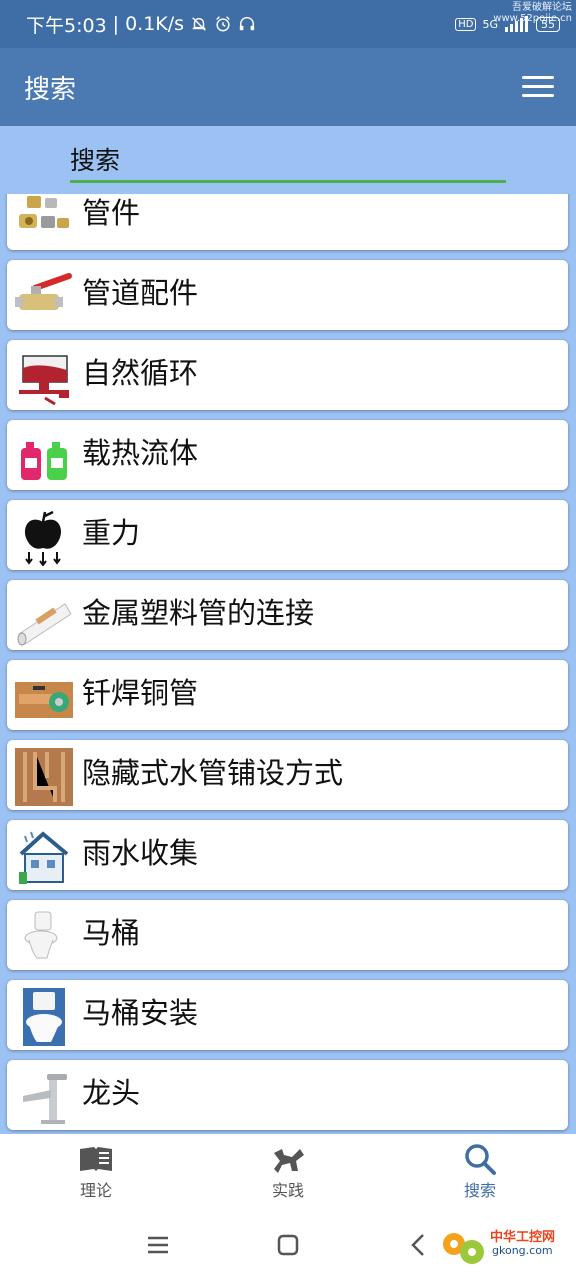 Image resolution: width=576 pixels, height=1280 pixels. What do you see at coordinates (199, 24) in the screenshot?
I see `mute-bell-icon` at bounding box center [199, 24].